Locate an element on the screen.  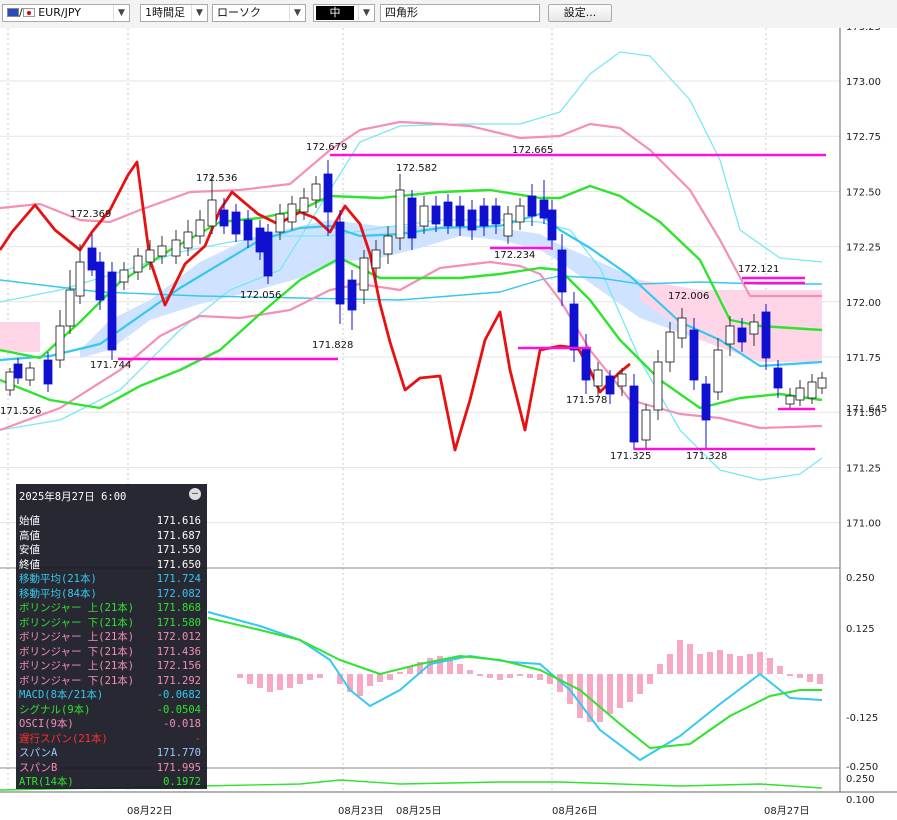
row-value: 171.770 is located at coordinates (178, 753).